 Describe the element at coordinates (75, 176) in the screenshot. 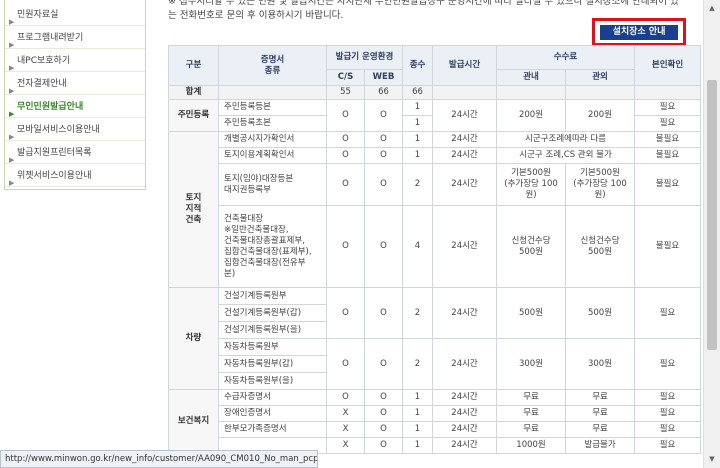

I see `sidebar-item-widget-guide: ▶ 위젯서비스이용안내` at that location.